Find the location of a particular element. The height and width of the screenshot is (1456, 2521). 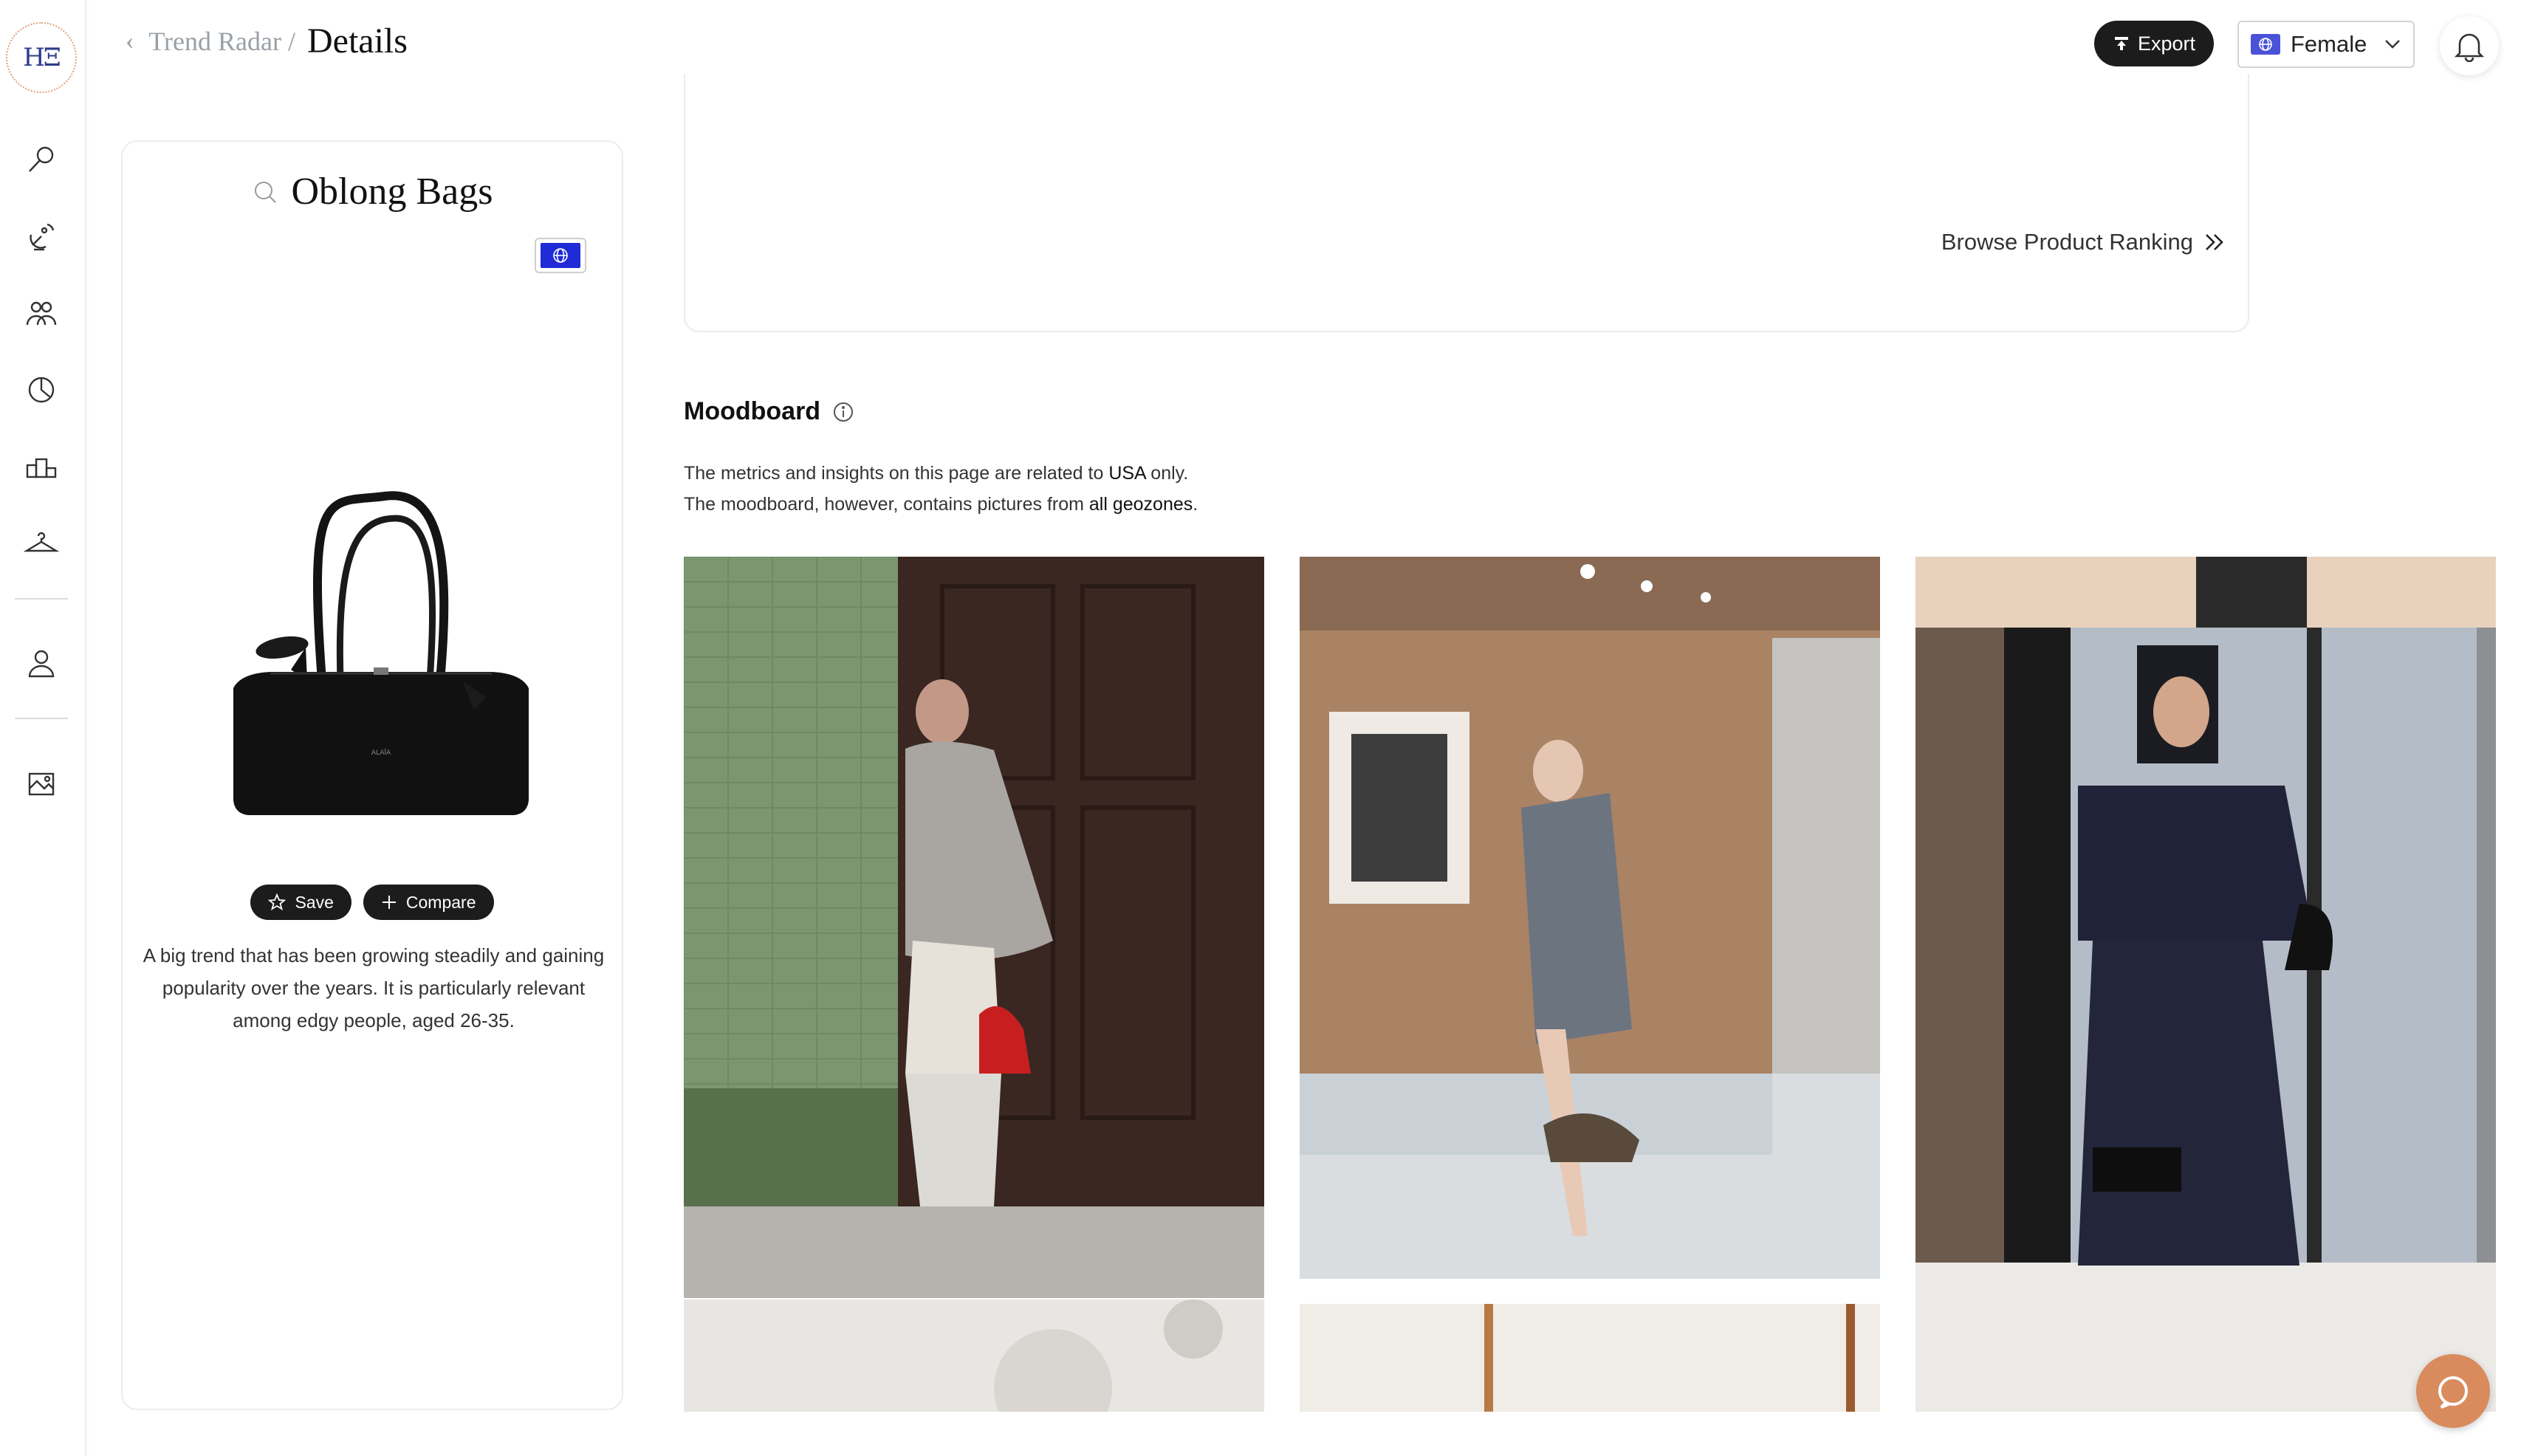

logo-text: HΞ is located at coordinates (42, 58).